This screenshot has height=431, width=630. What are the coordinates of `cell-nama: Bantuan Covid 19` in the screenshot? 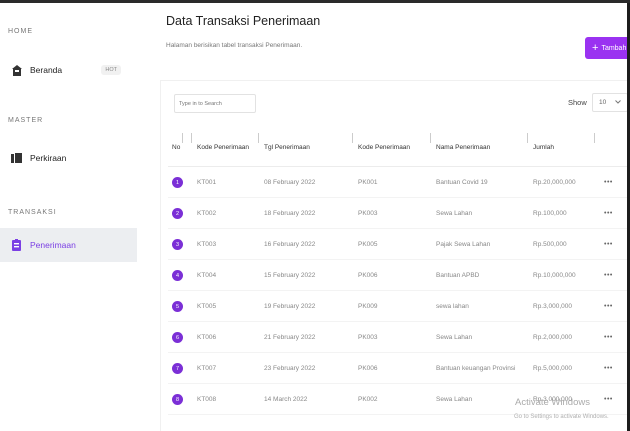 It's located at (462, 182).